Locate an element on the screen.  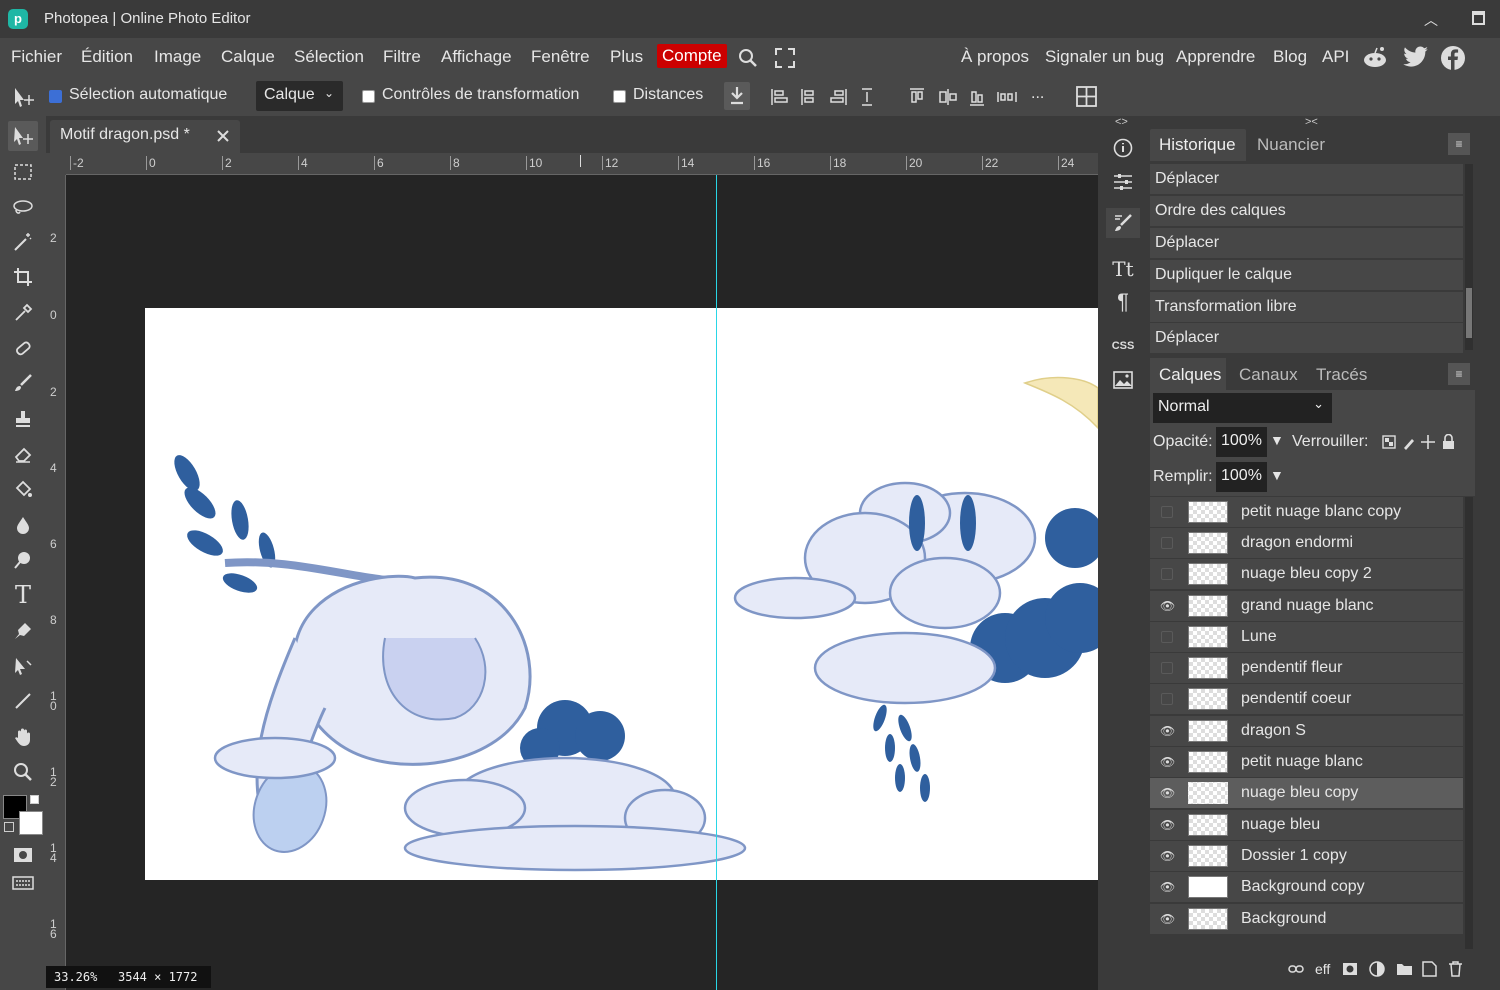
menu-blog: Blog is located at coordinates (1290, 57).